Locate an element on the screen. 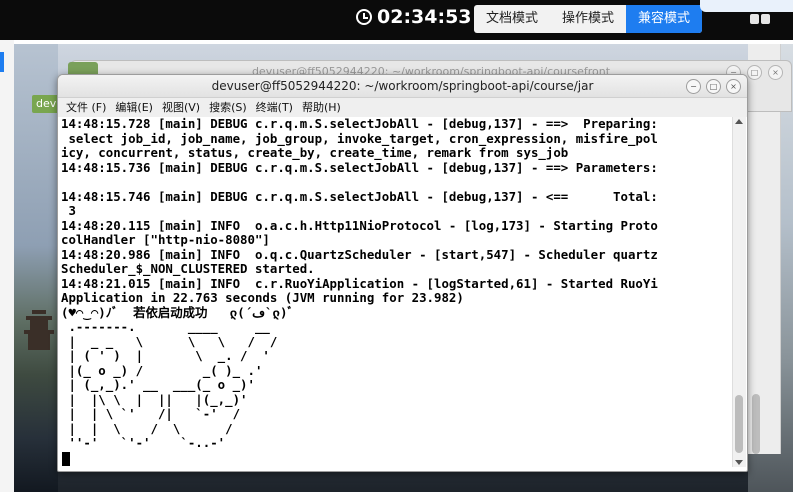  menu-edit: 编辑(E) is located at coordinates (134, 107).